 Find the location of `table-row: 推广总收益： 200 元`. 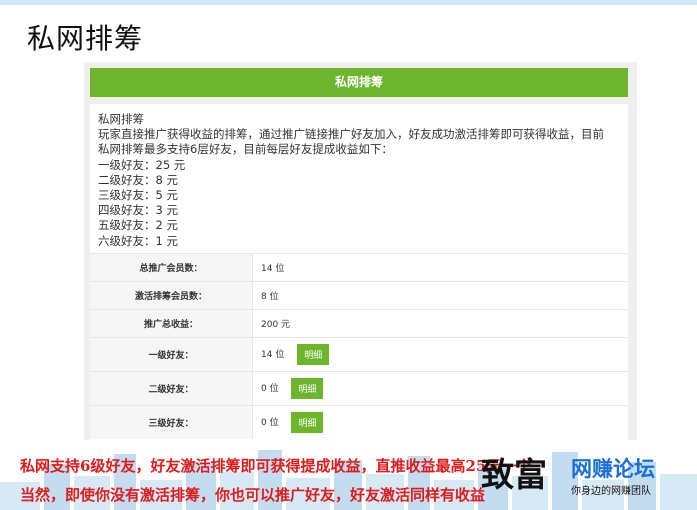

table-row: 推广总收益： 200 元 is located at coordinates (359, 323).